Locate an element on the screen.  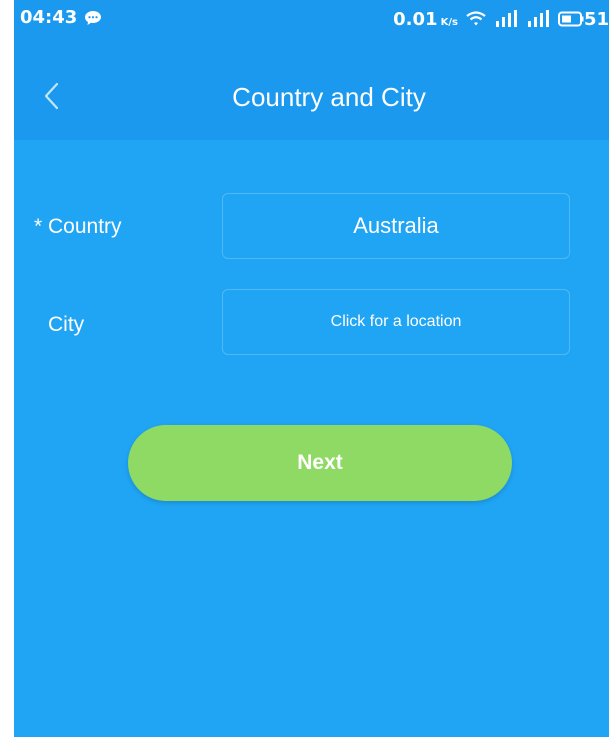
battery-icon is located at coordinates (570, 19).